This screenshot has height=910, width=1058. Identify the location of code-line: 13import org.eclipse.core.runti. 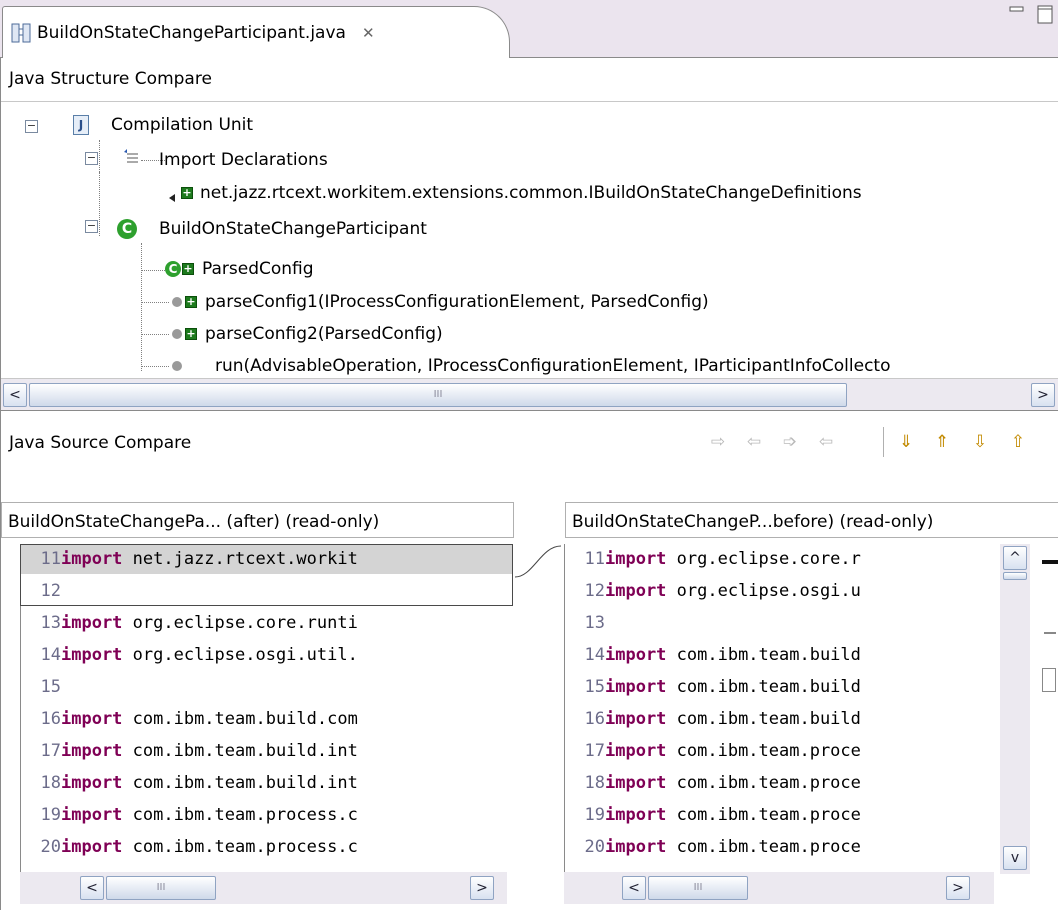
(267, 623).